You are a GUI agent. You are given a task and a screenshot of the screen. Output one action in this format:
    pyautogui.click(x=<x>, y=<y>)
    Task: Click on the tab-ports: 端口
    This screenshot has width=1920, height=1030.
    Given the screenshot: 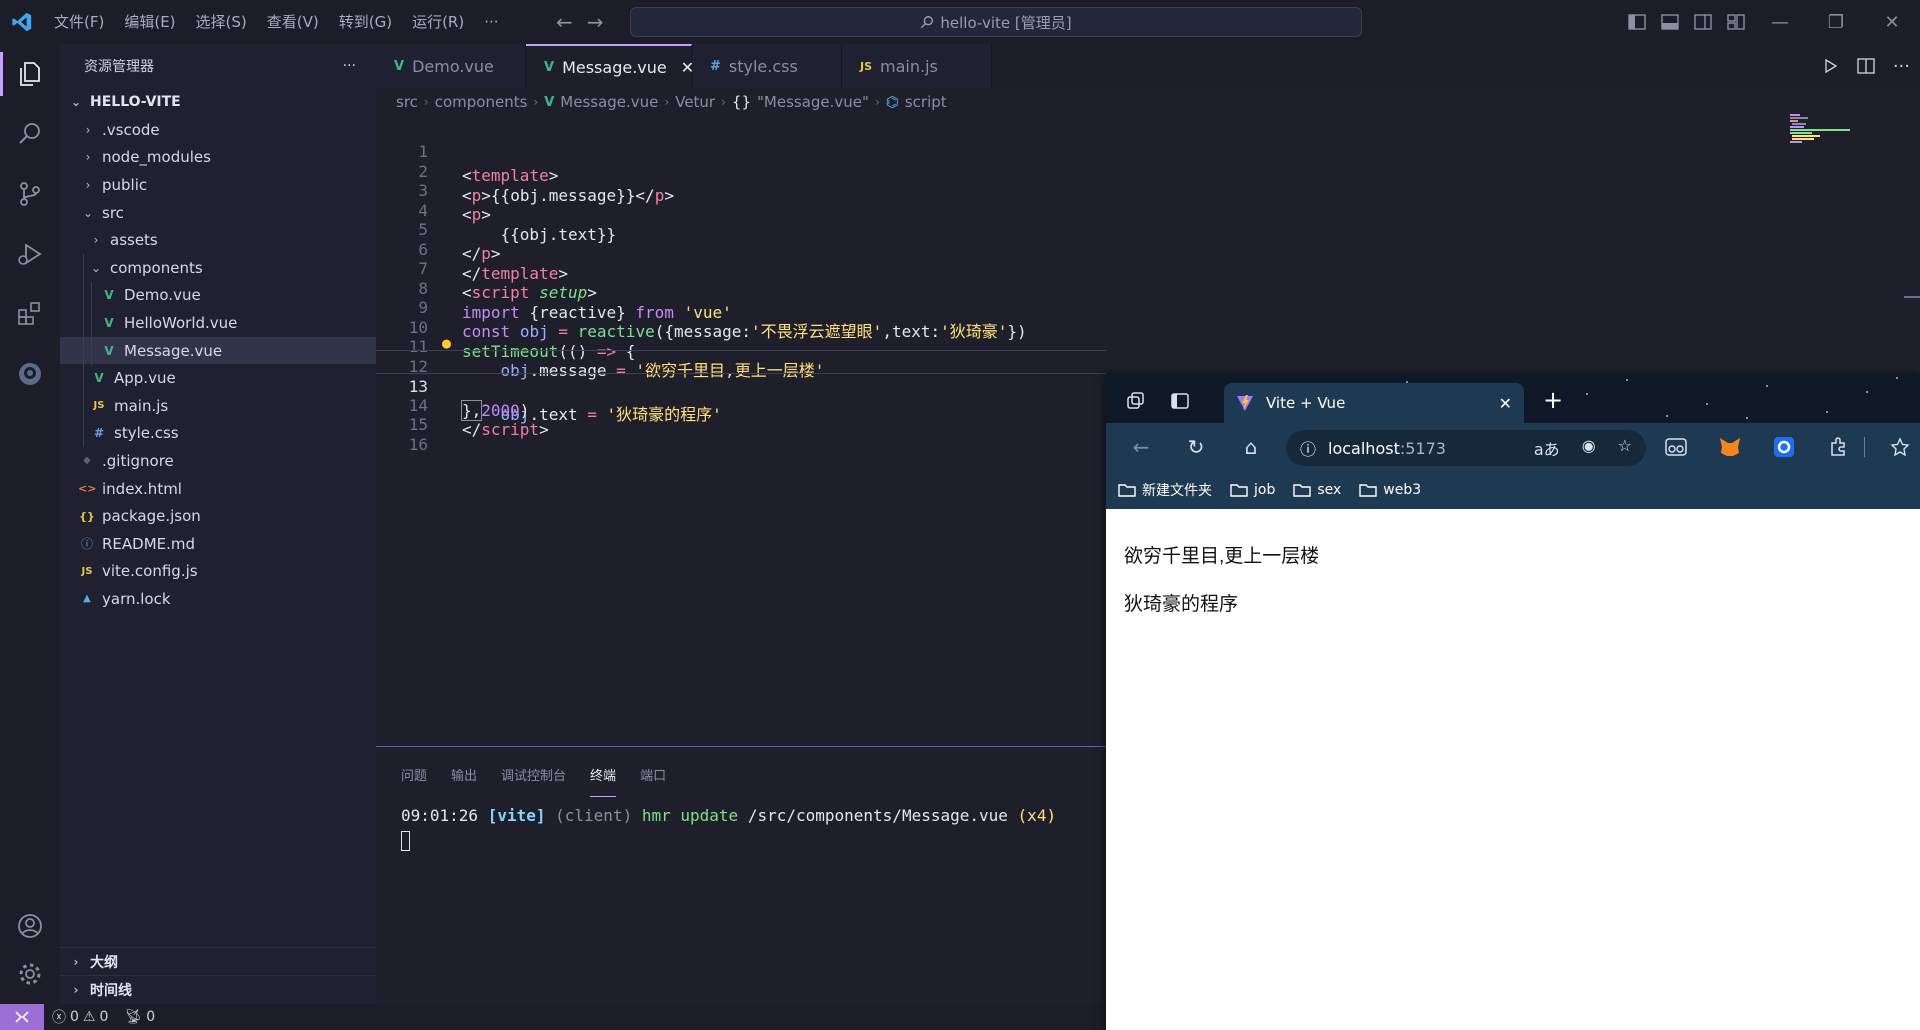 What is the action you would take?
    pyautogui.click(x=653, y=781)
    